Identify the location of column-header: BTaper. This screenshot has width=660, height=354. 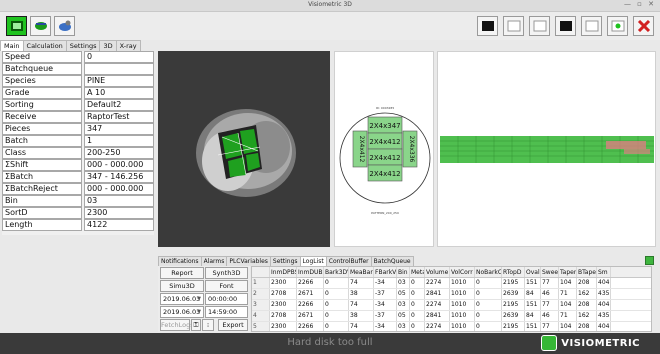
(587, 272).